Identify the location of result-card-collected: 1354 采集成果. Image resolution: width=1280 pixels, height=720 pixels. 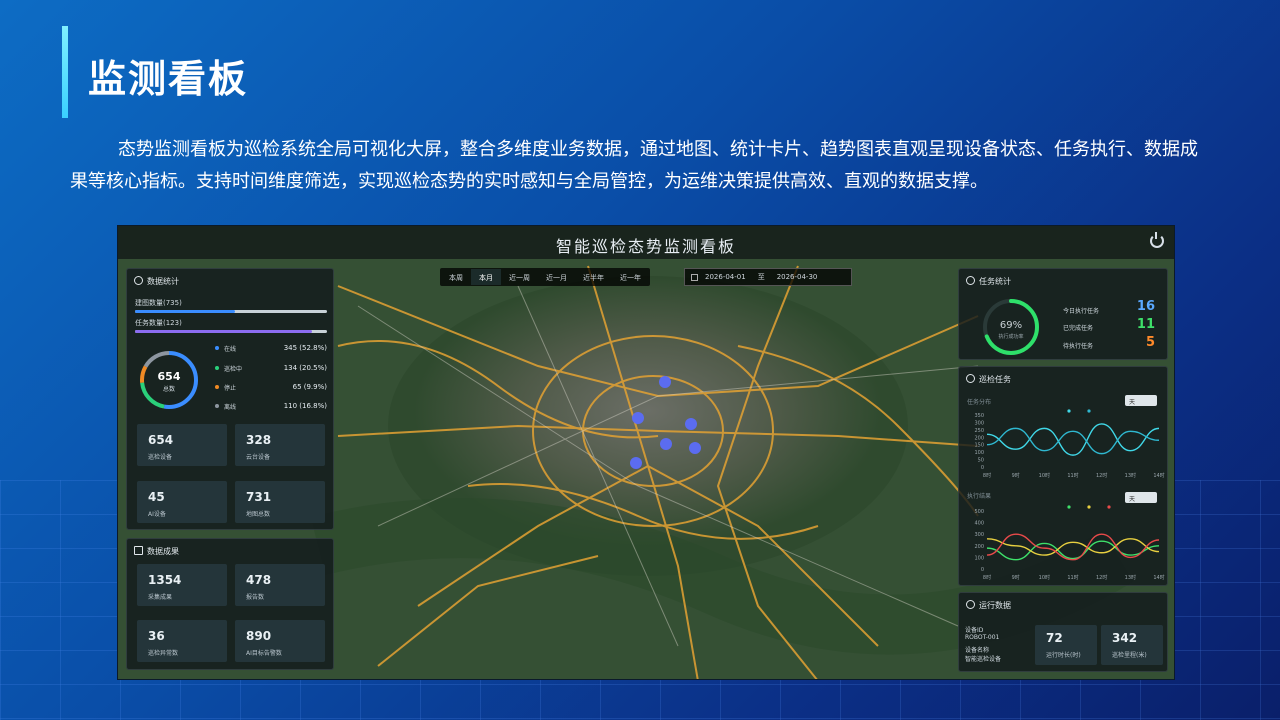
(182, 585).